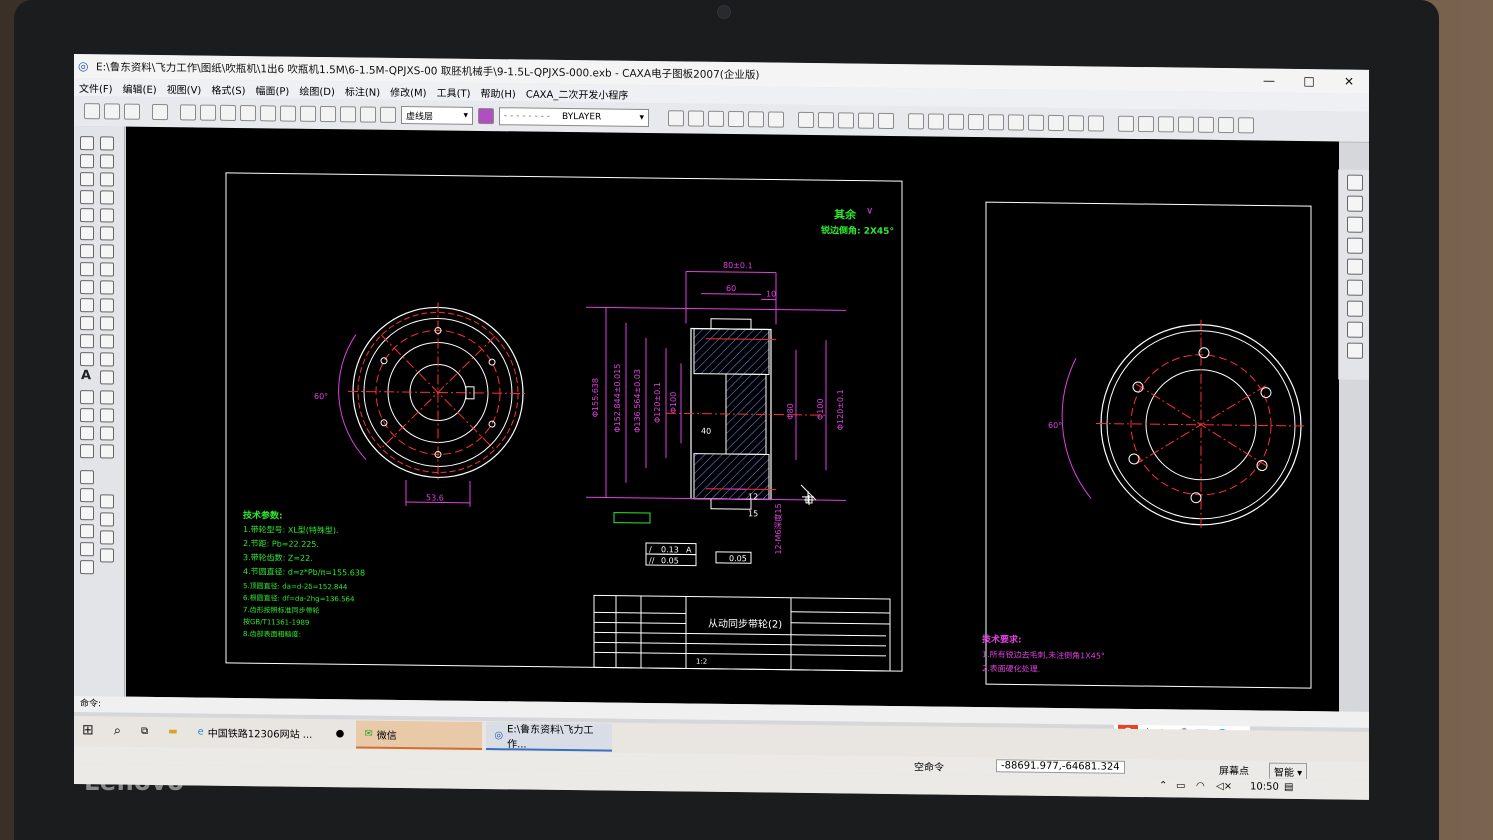 Image resolution: width=1493 pixels, height=840 pixels. Describe the element at coordinates (936, 121) in the screenshot. I see `dim-angle-icon` at that location.